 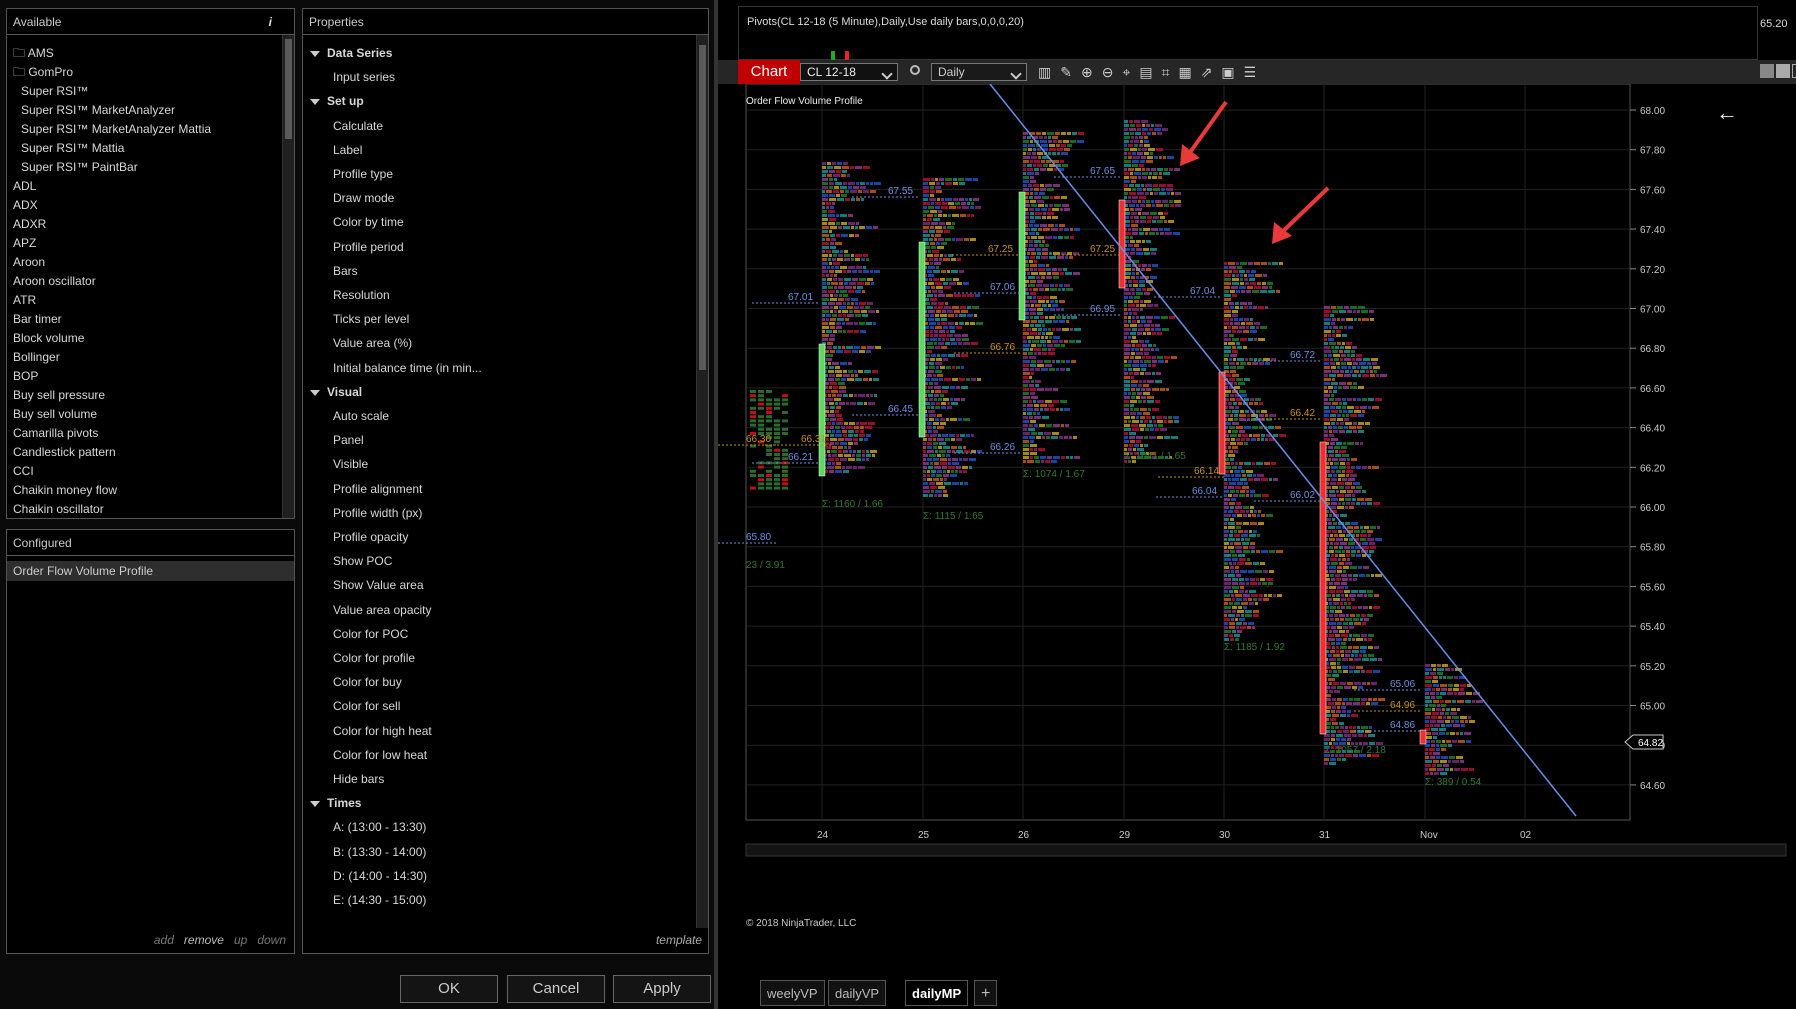 What do you see at coordinates (288, 276) in the screenshot?
I see `available-scrollbar` at bounding box center [288, 276].